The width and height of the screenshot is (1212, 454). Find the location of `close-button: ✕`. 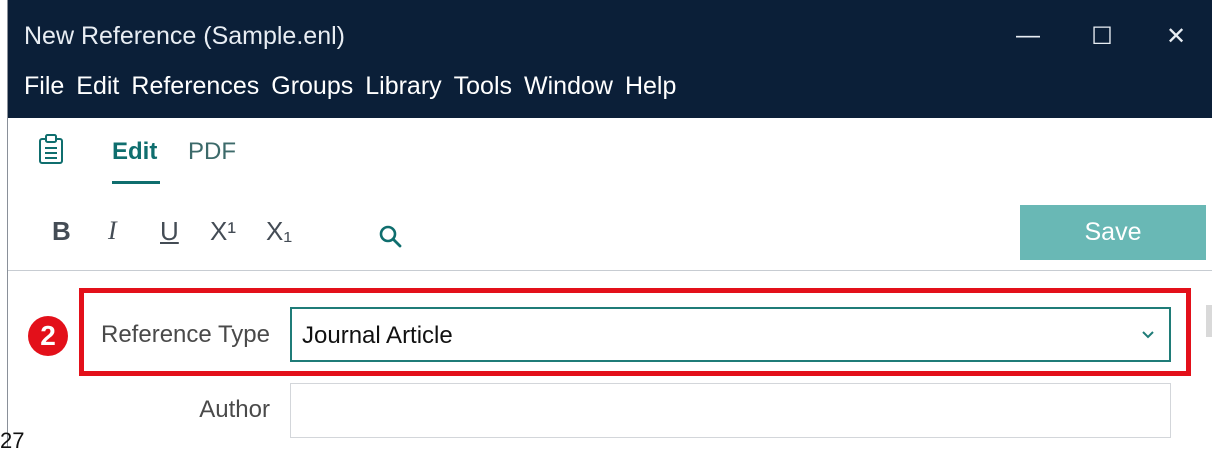

close-button: ✕ is located at coordinates (1176, 36).